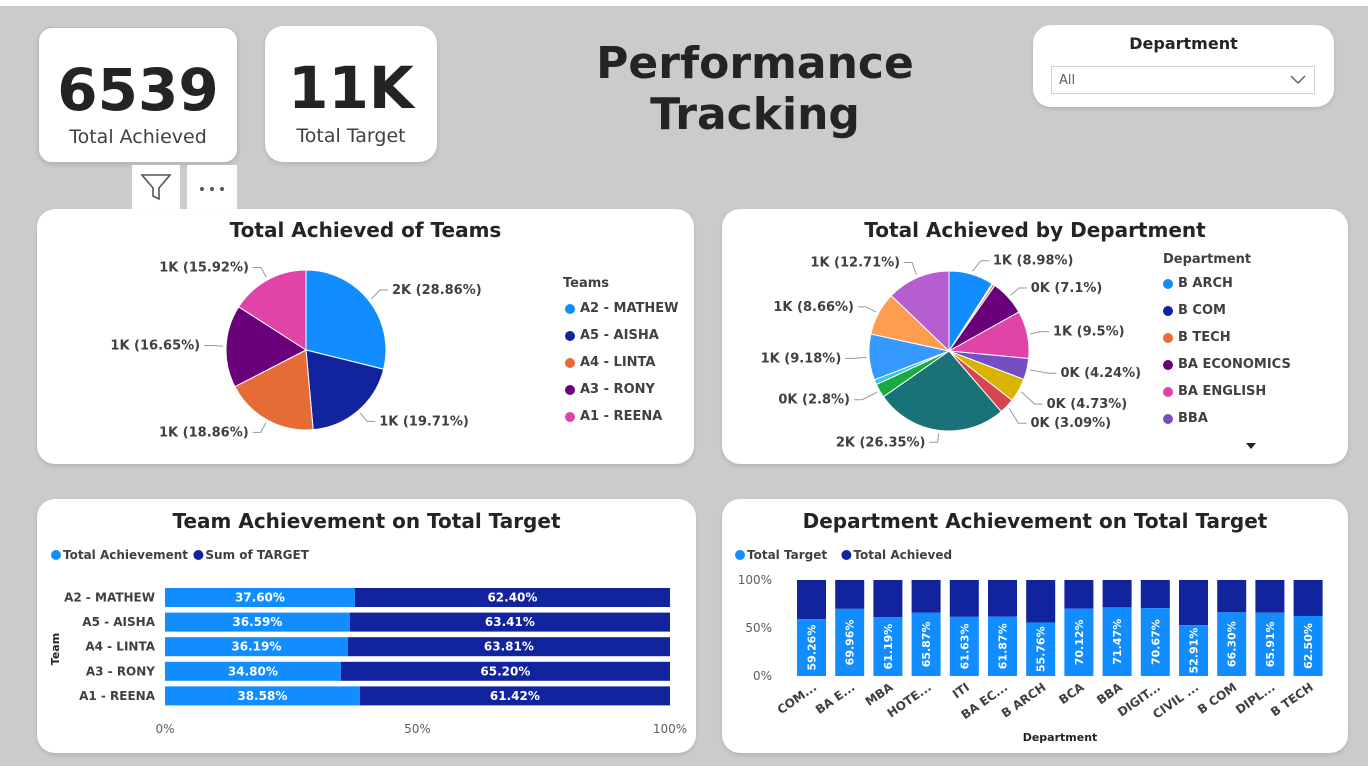 The image size is (1368, 766). I want to click on legend-label: BA ECONOMICS, so click(1234, 364).